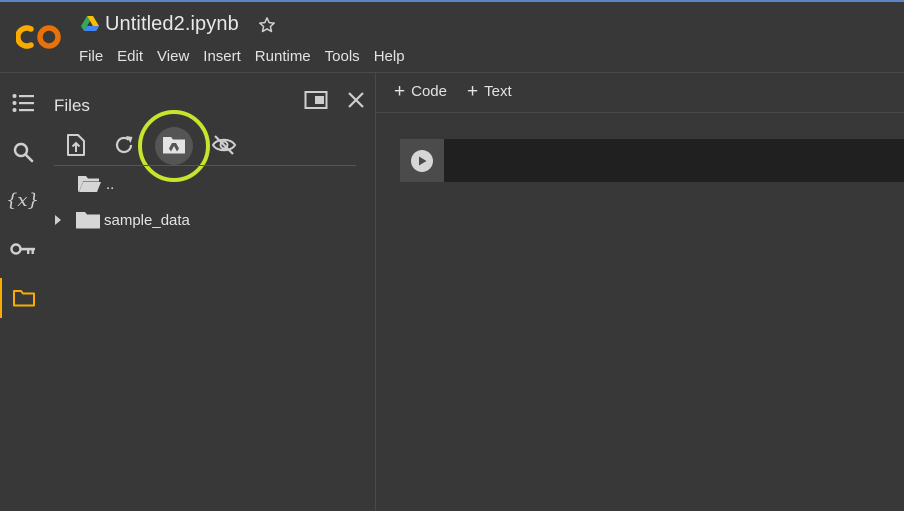  What do you see at coordinates (267, 25) in the screenshot?
I see `star-icon` at bounding box center [267, 25].